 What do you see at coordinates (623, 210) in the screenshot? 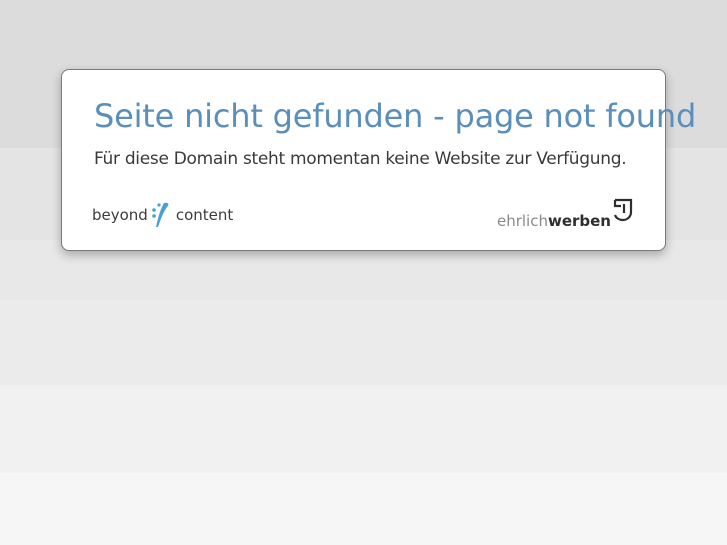
I see `ehrlichwerben-mark-icon` at bounding box center [623, 210].